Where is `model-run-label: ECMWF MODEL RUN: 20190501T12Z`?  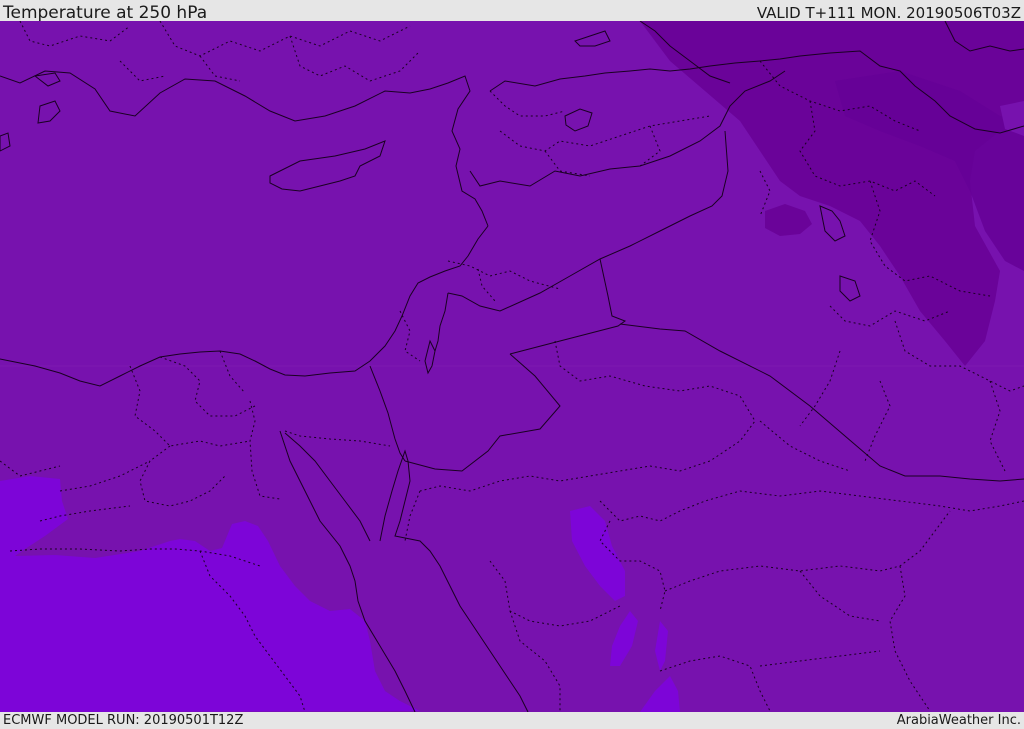 model-run-label: ECMWF MODEL RUN: 20190501T12Z is located at coordinates (123, 720).